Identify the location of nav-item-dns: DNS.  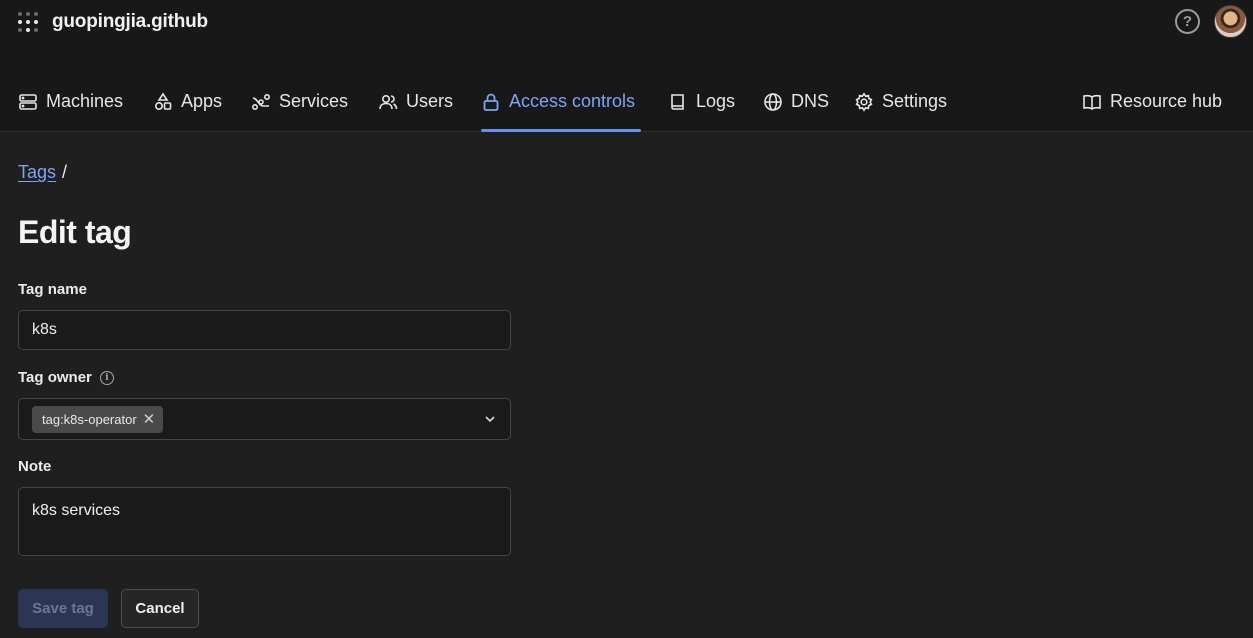
(796, 106).